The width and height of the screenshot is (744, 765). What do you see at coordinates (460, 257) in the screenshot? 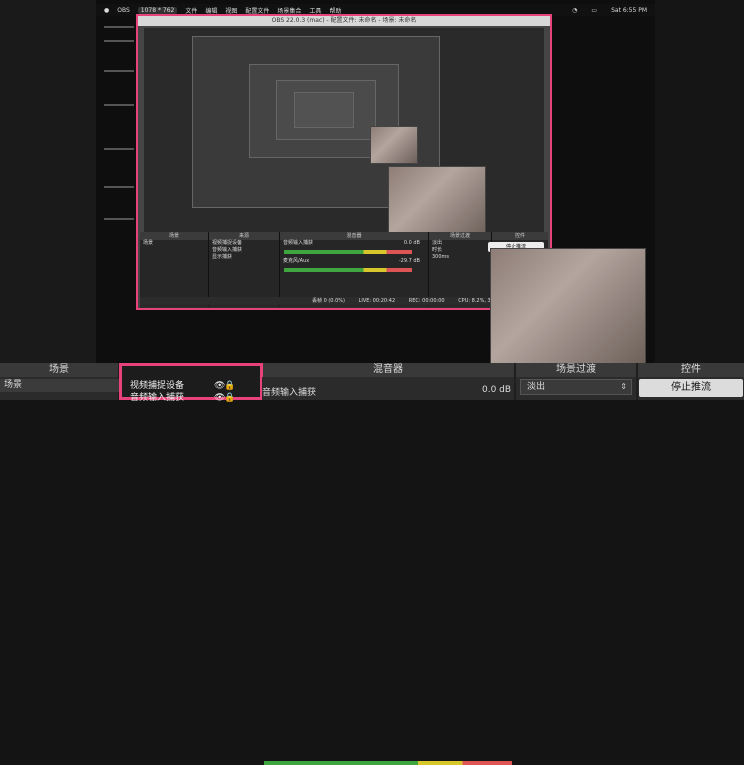
I see `inner-duration-value: 300ms` at bounding box center [460, 257].